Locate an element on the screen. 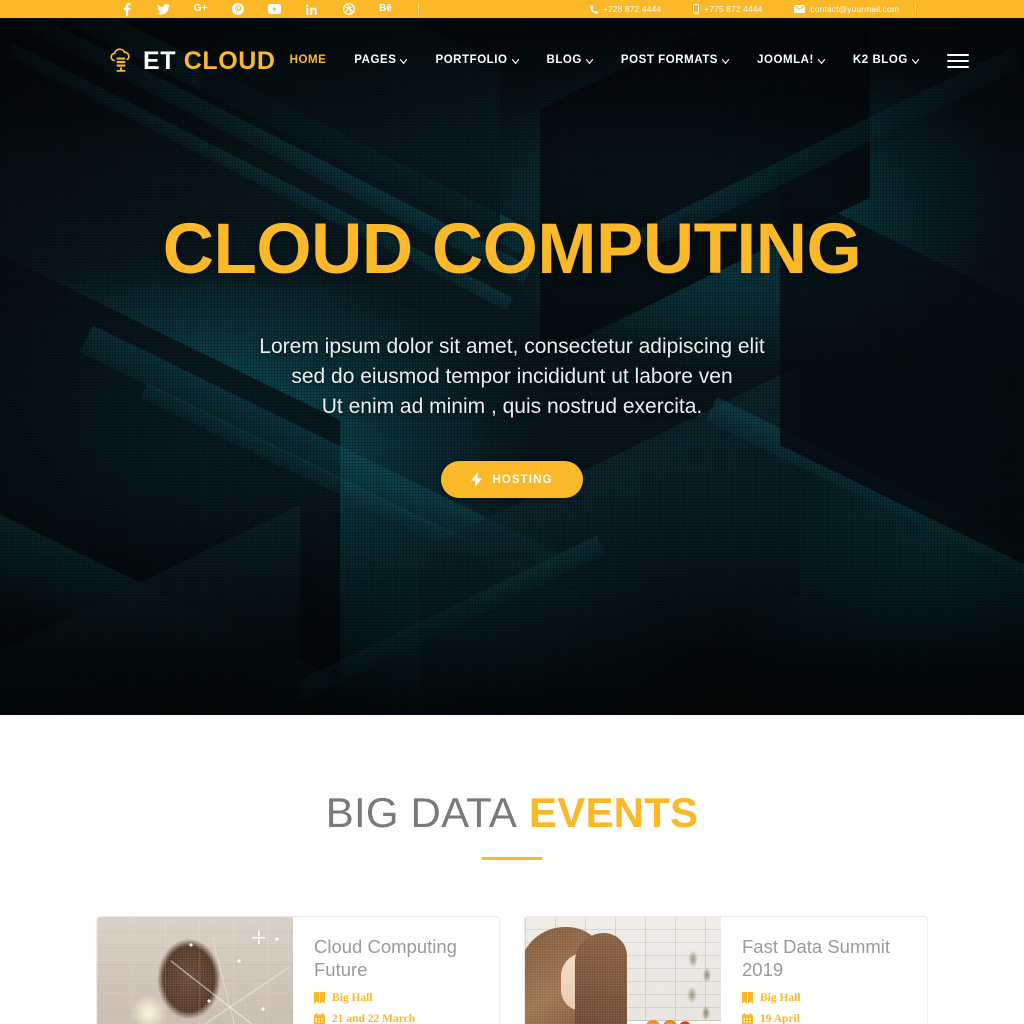 The height and width of the screenshot is (1024, 1024). nav-item-post-formats: POST FORMATS is located at coordinates (675, 61).